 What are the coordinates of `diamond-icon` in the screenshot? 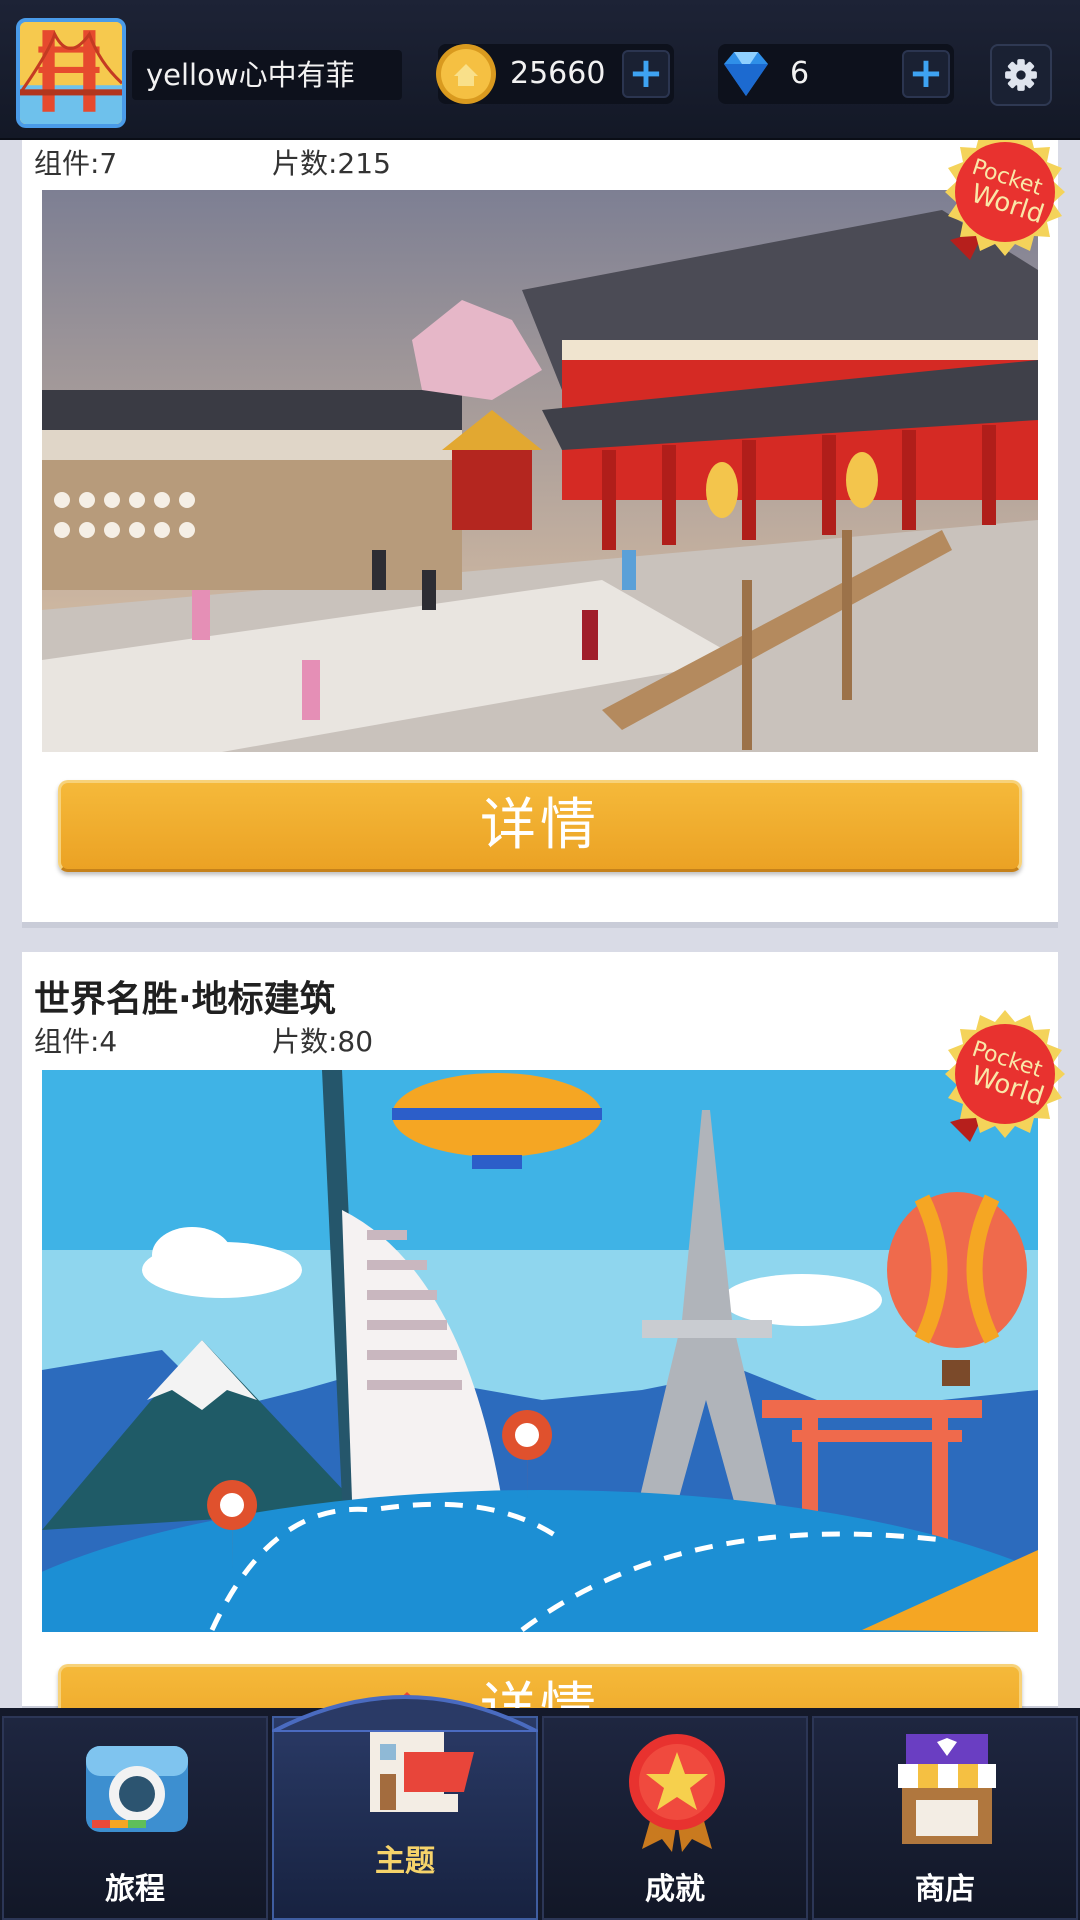 It's located at (746, 74).